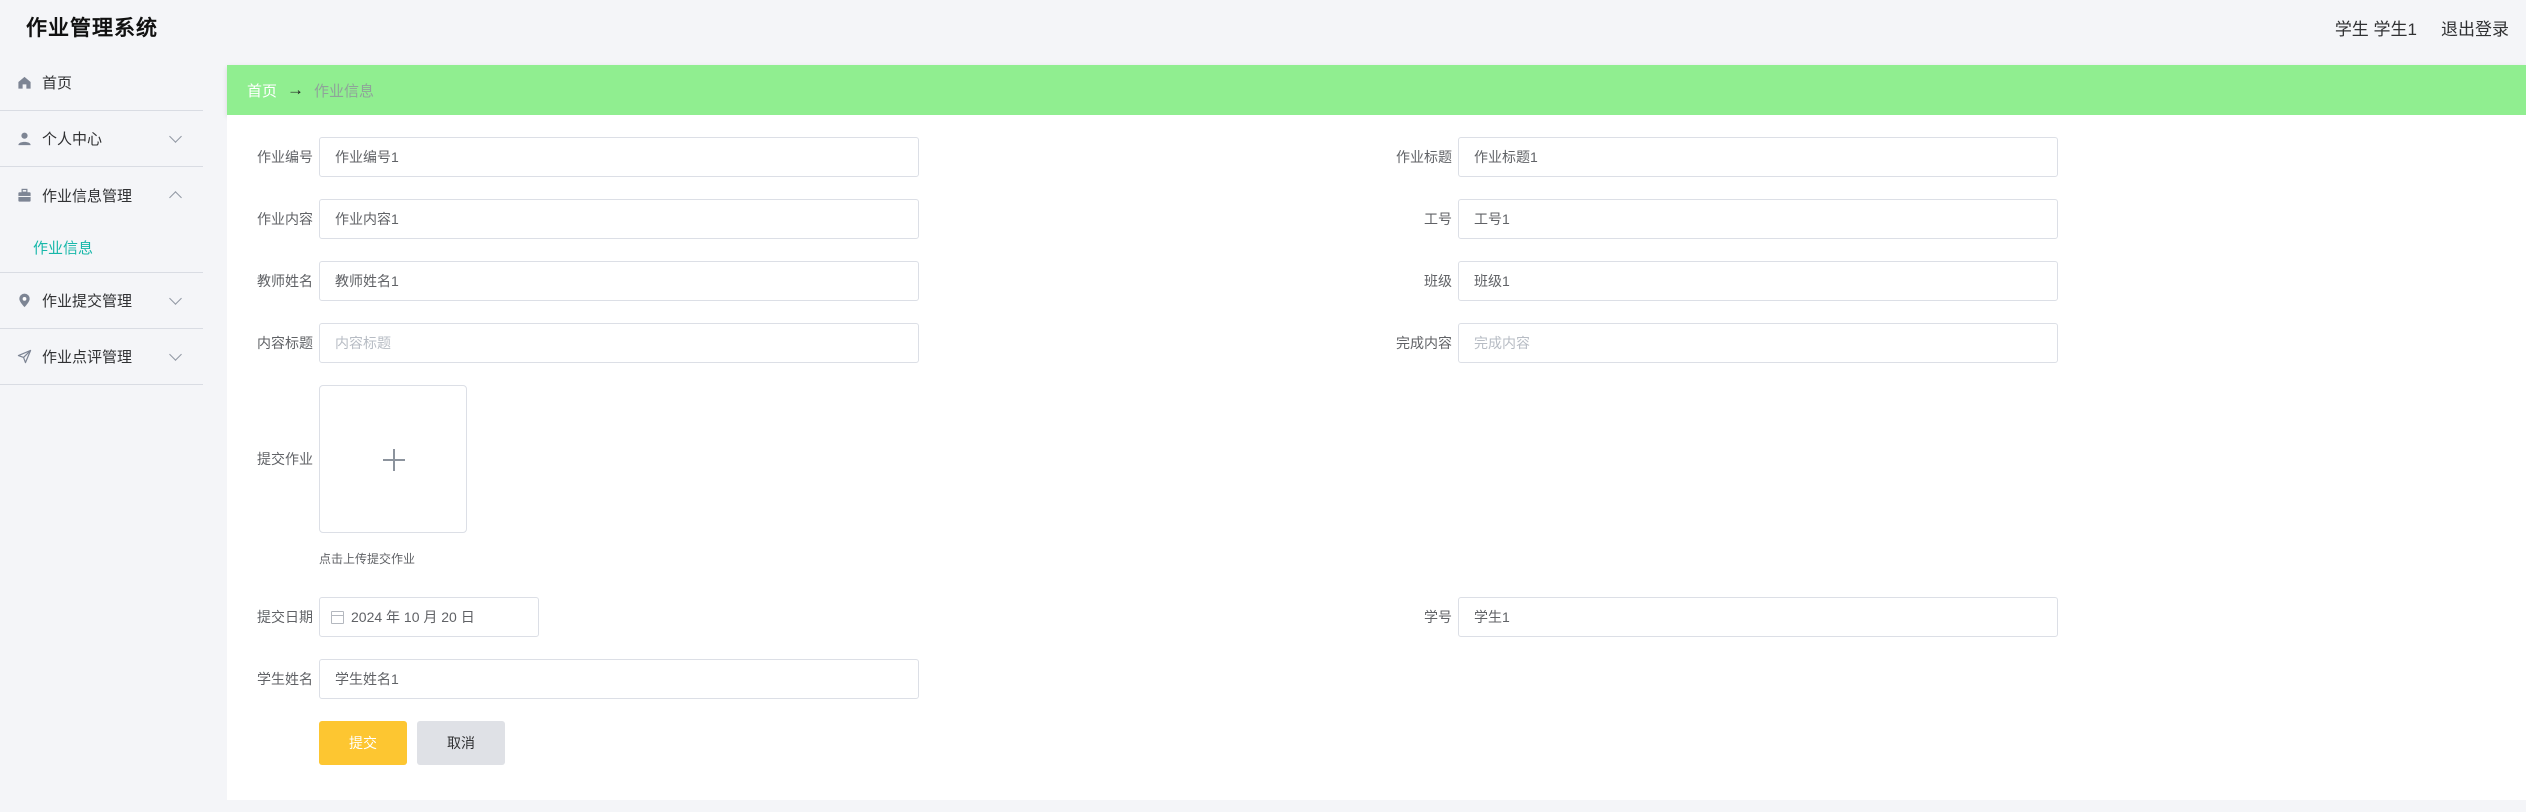  Describe the element at coordinates (285, 281) in the screenshot. I see `teacher-name-label: 教师姓名` at that location.